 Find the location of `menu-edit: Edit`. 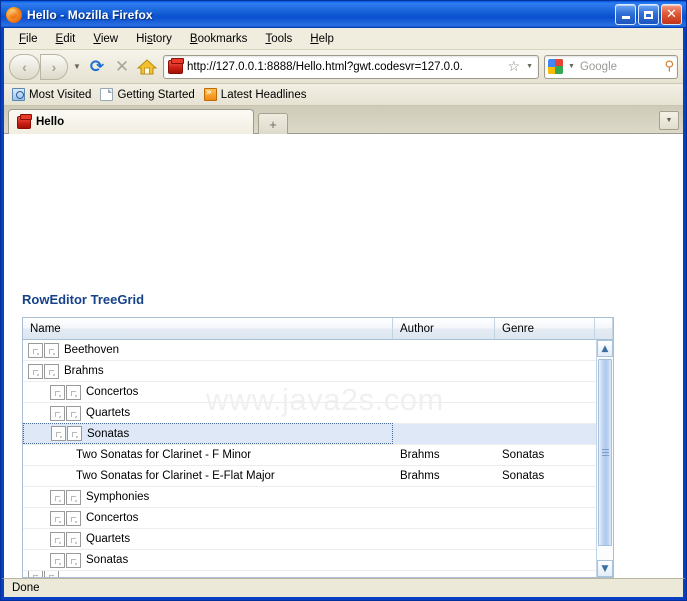

menu-edit: Edit is located at coordinates (66, 39).